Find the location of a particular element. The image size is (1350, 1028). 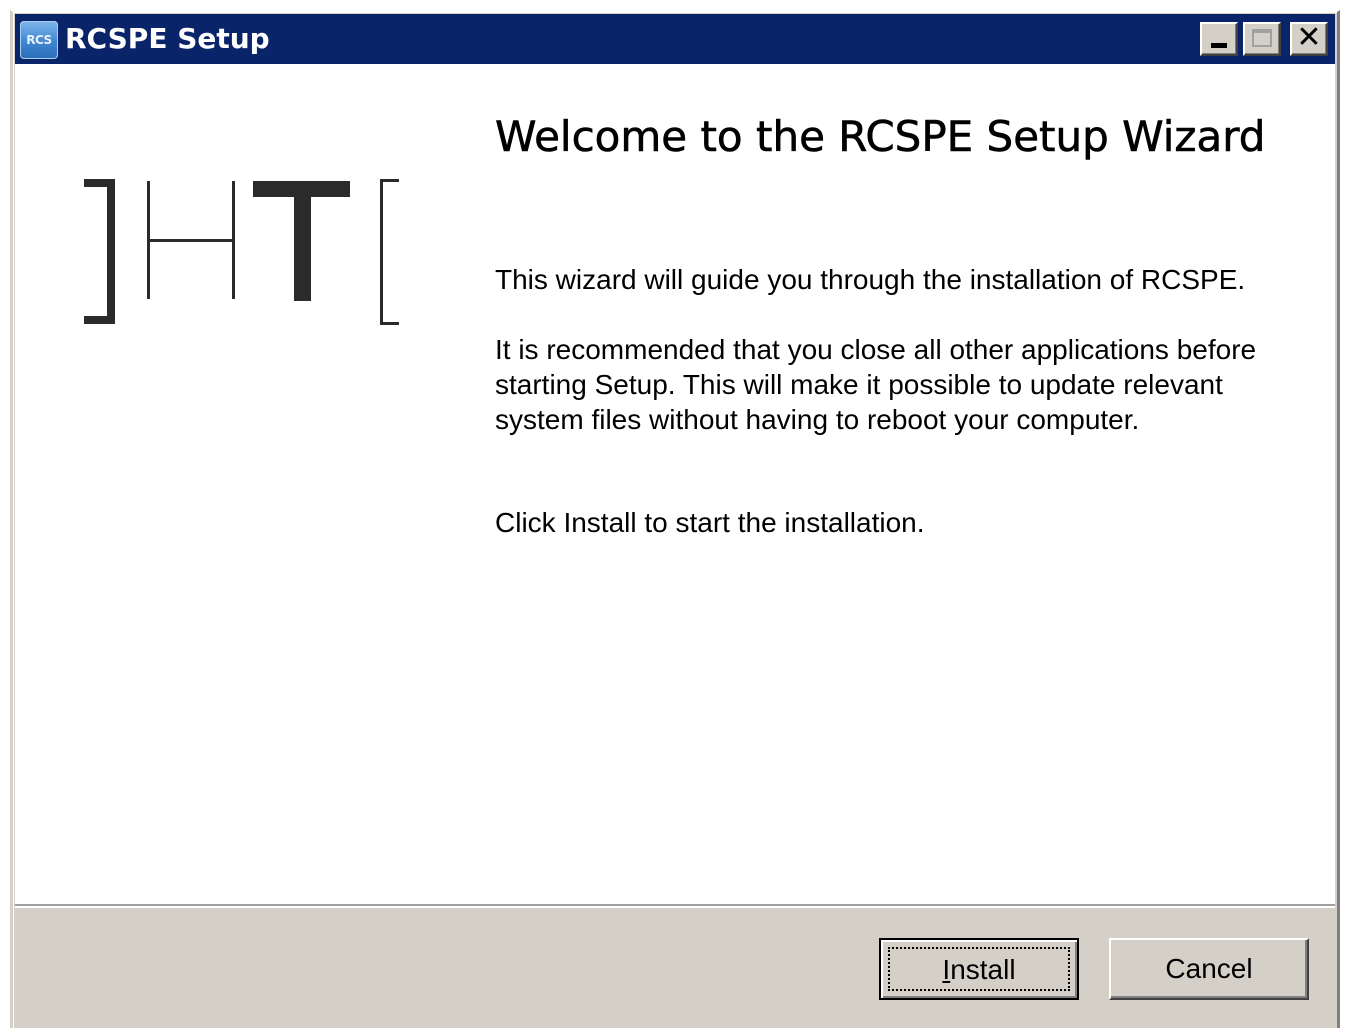

cancel-button: Cancel is located at coordinates (1209, 969).